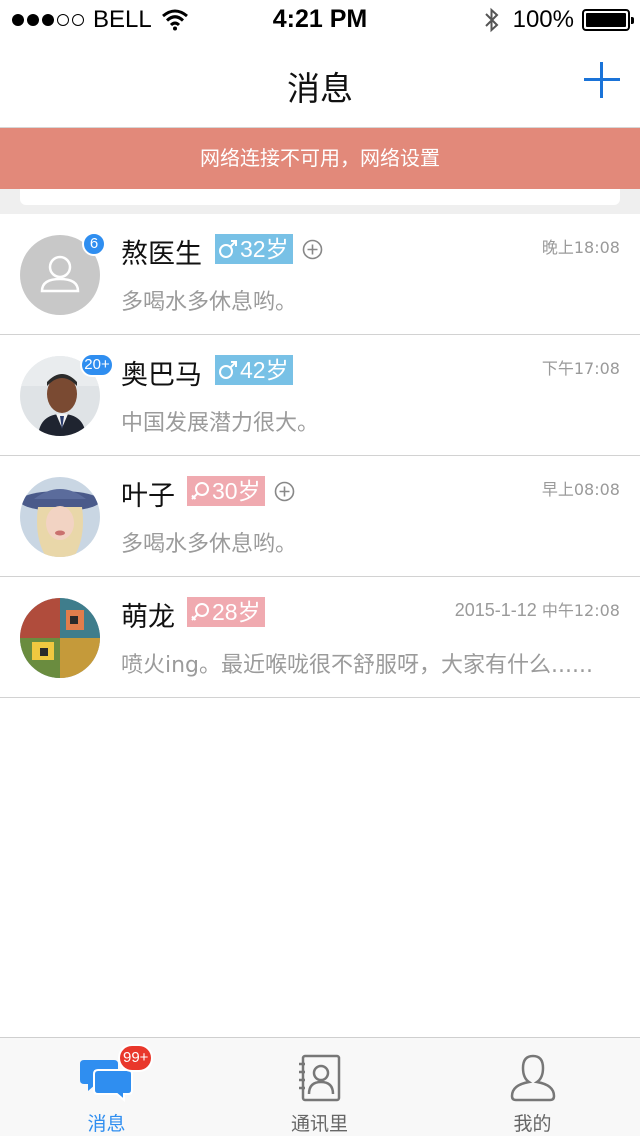 The image size is (640, 1136). I want to click on battery-area: 100%, so click(558, 20).